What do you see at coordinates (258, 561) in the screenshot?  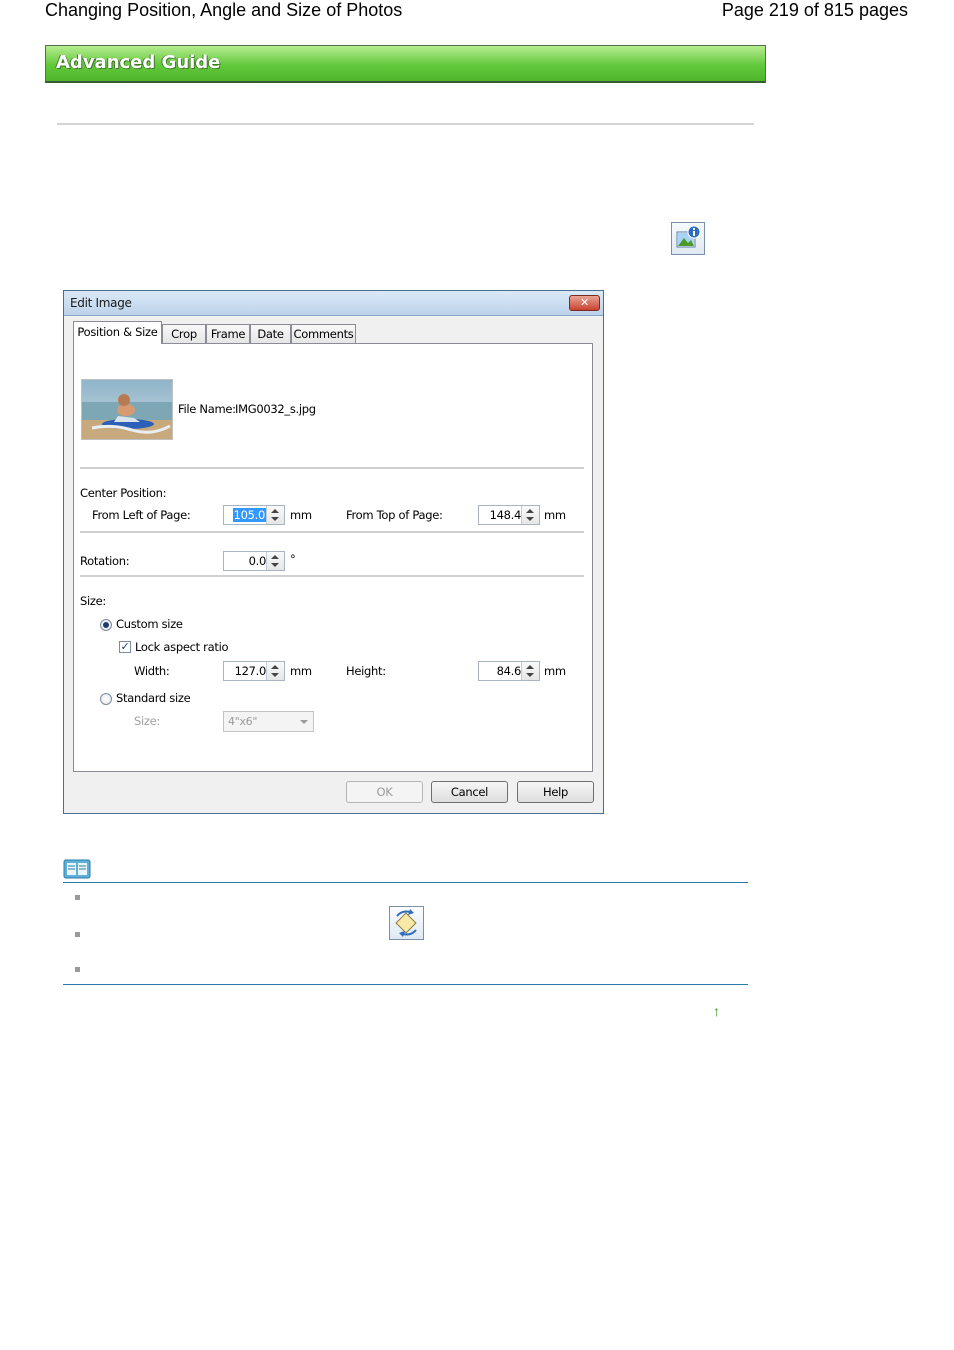 I see `rotation-value: 0.0` at bounding box center [258, 561].